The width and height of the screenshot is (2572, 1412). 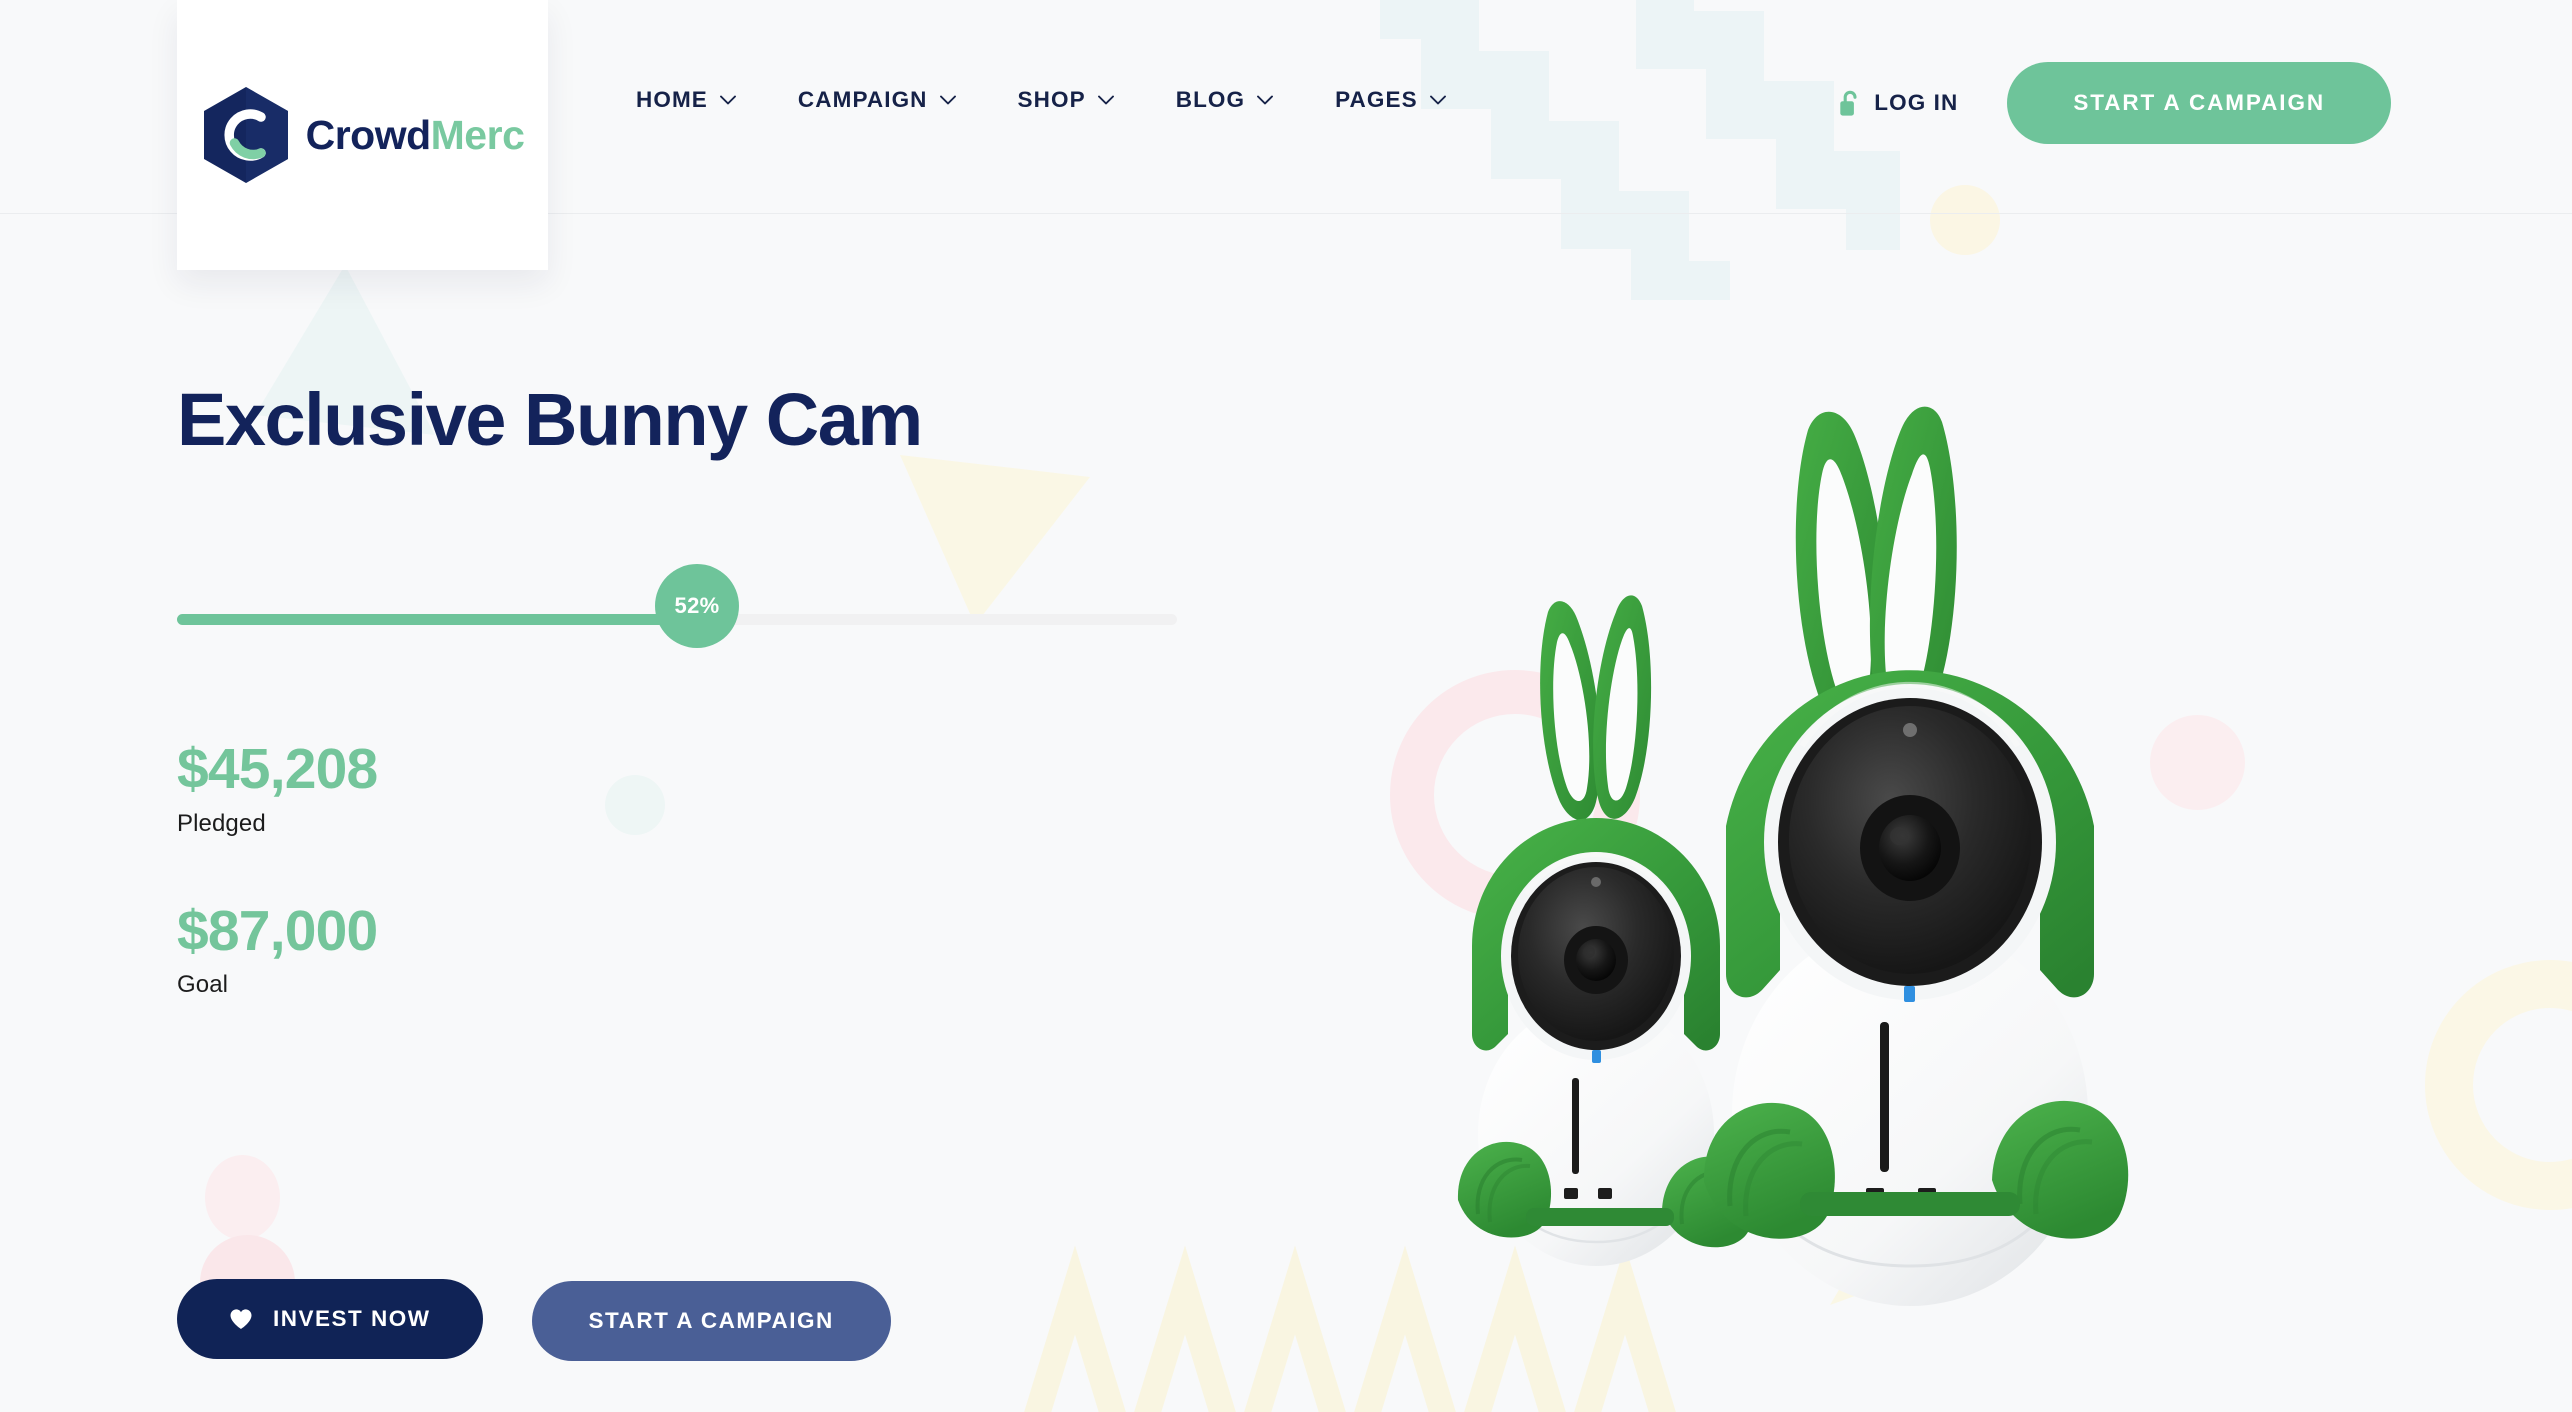 What do you see at coordinates (862, 99) in the screenshot?
I see `nav-item-label: CAMPAIGN` at bounding box center [862, 99].